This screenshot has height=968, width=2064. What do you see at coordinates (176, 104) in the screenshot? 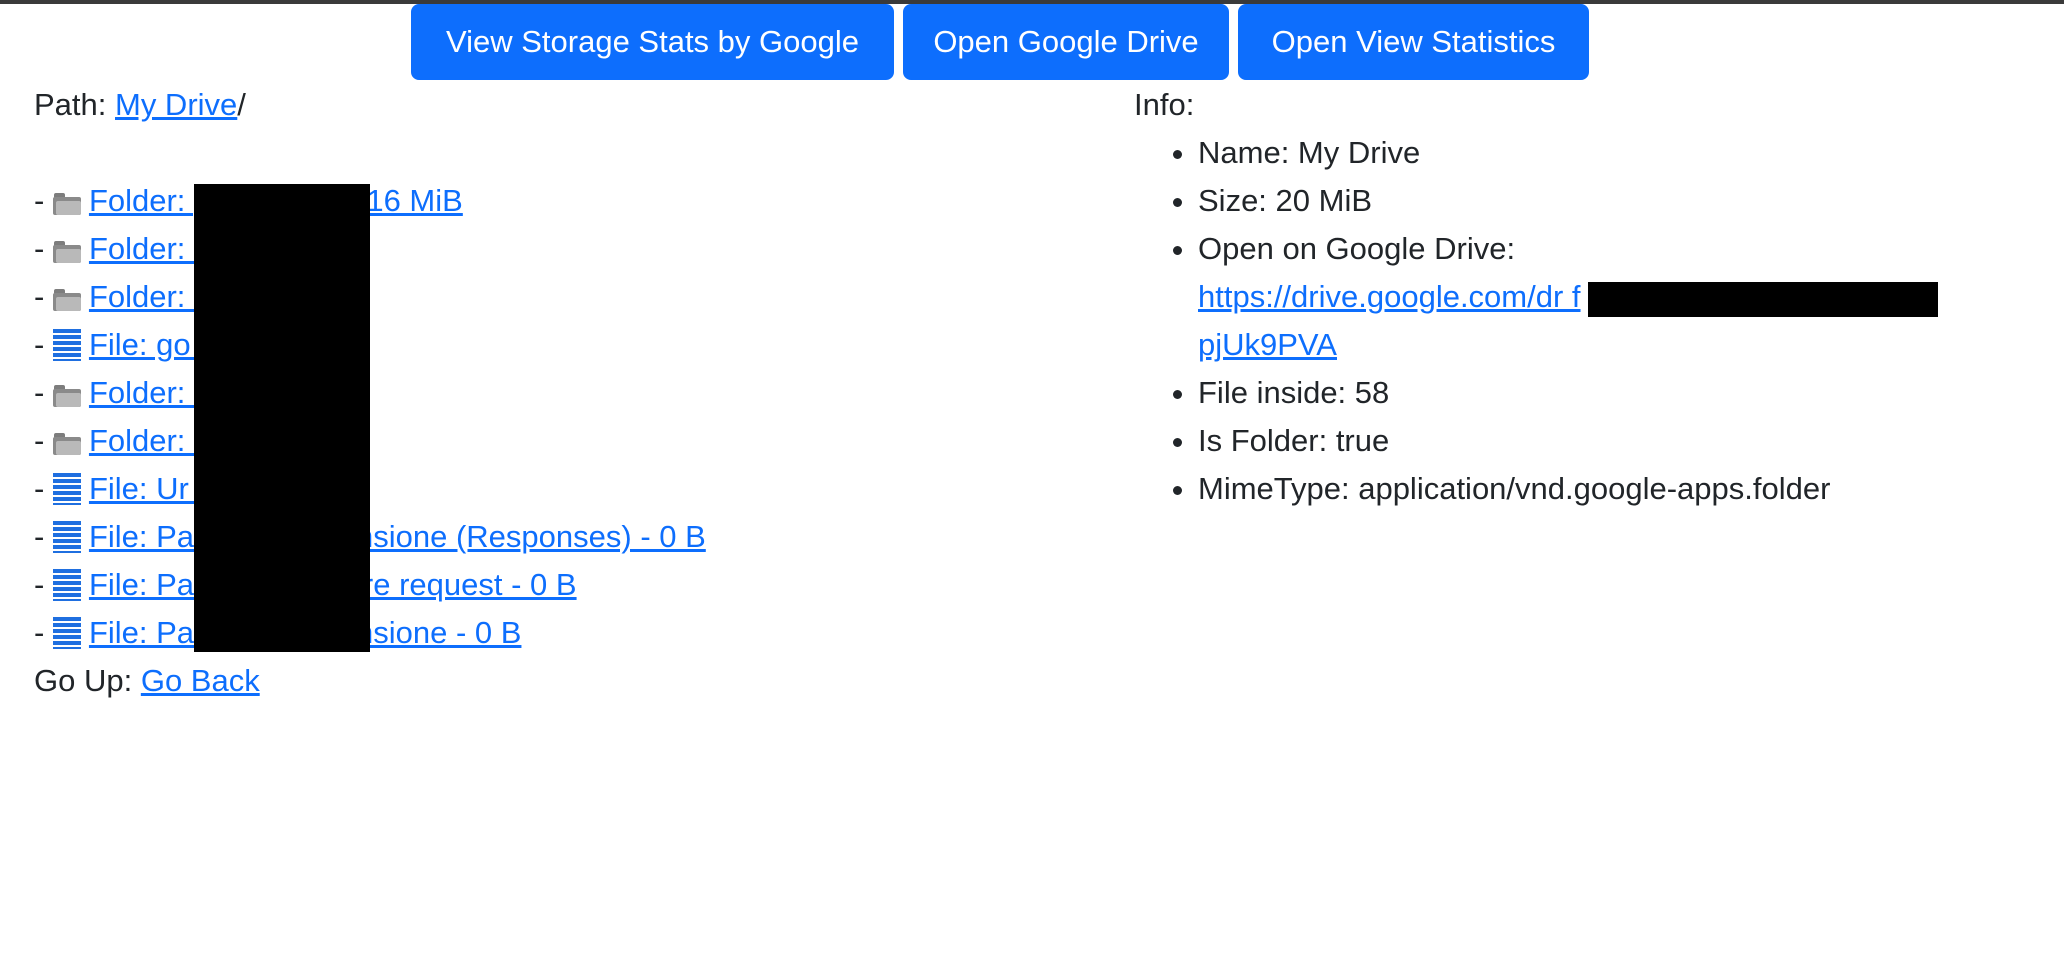
I see `path-my-drive-link: My Drive` at bounding box center [176, 104].